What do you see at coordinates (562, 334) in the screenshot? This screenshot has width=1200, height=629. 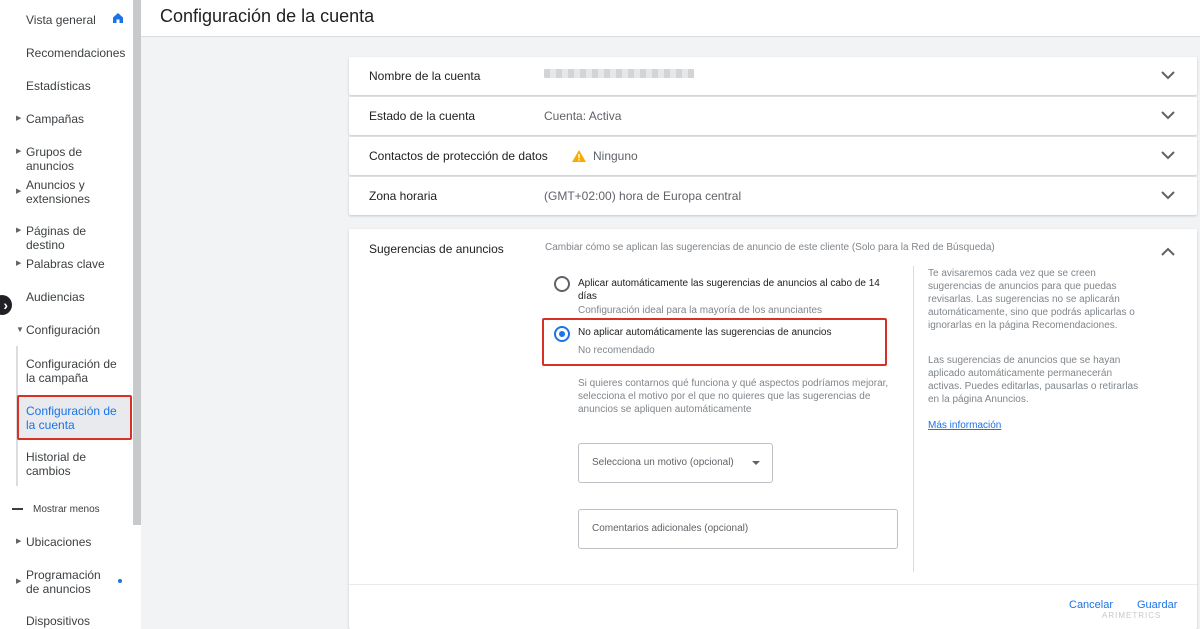 I see `no-auto-apply-radio` at bounding box center [562, 334].